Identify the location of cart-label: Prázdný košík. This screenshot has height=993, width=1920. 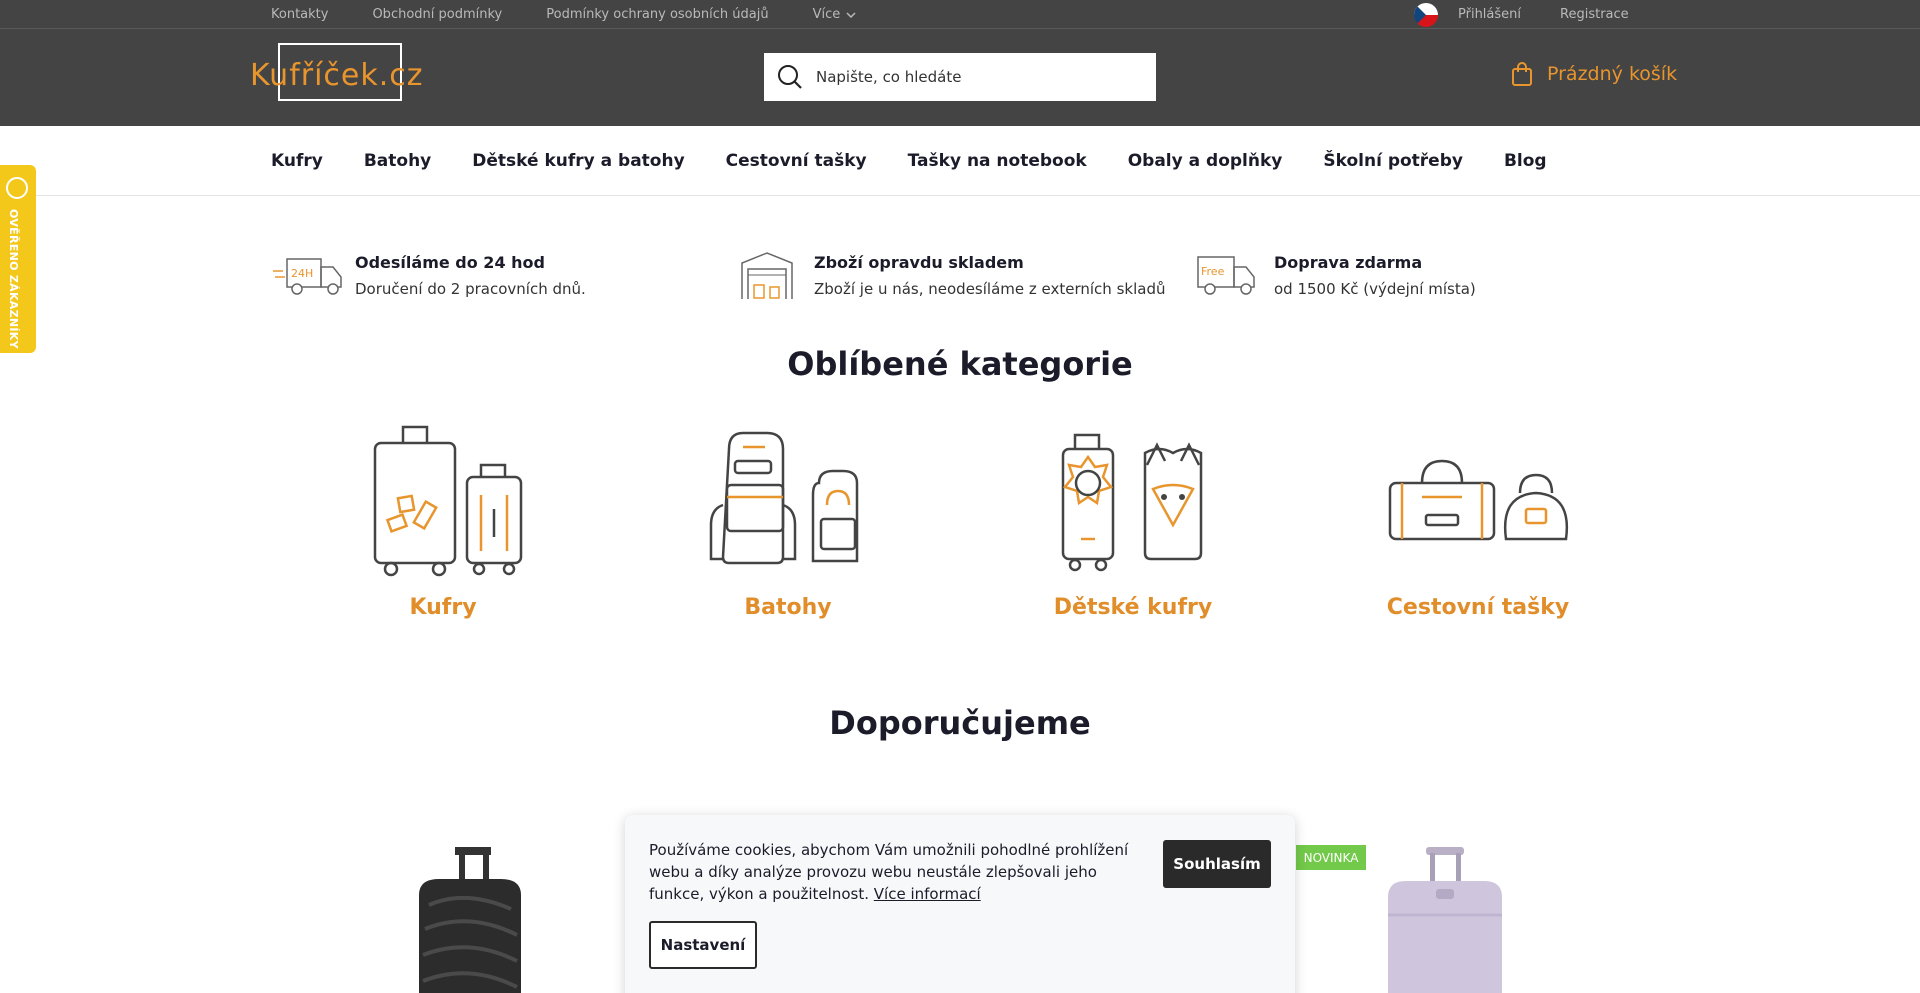
(1612, 74).